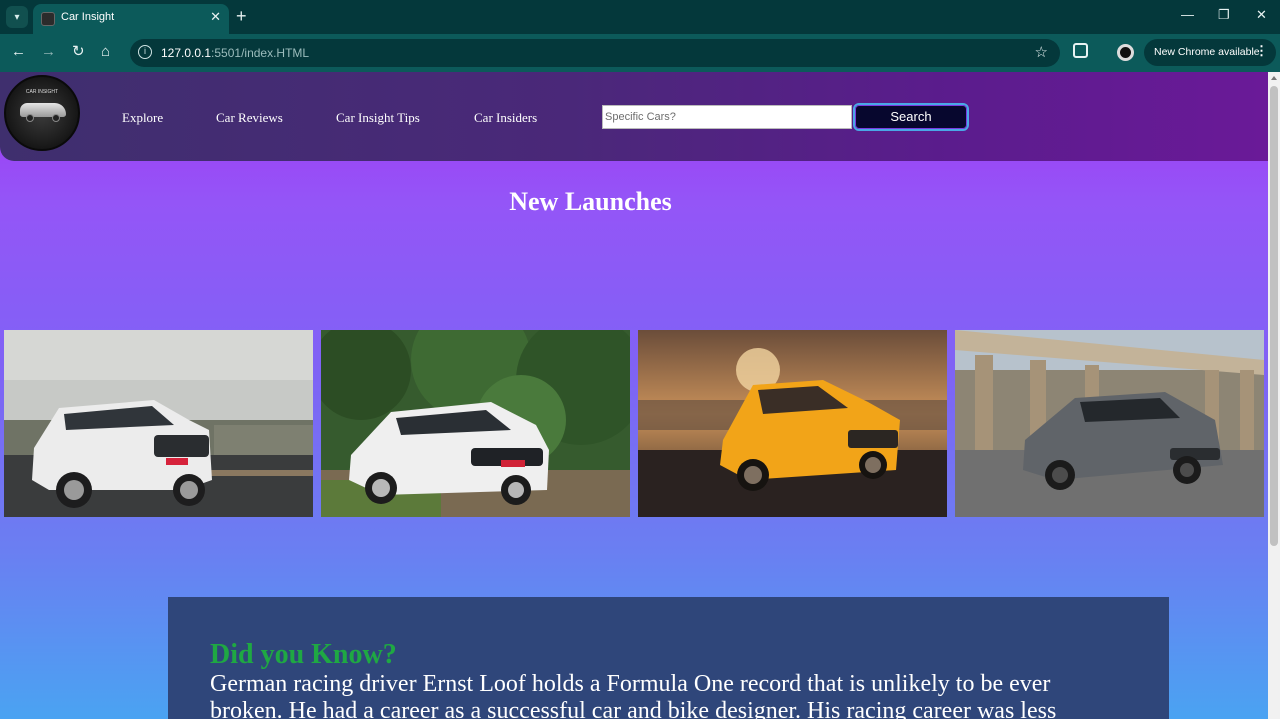 The height and width of the screenshot is (719, 1280). I want to click on did-you-know-heading: Did you Know?, so click(303, 654).